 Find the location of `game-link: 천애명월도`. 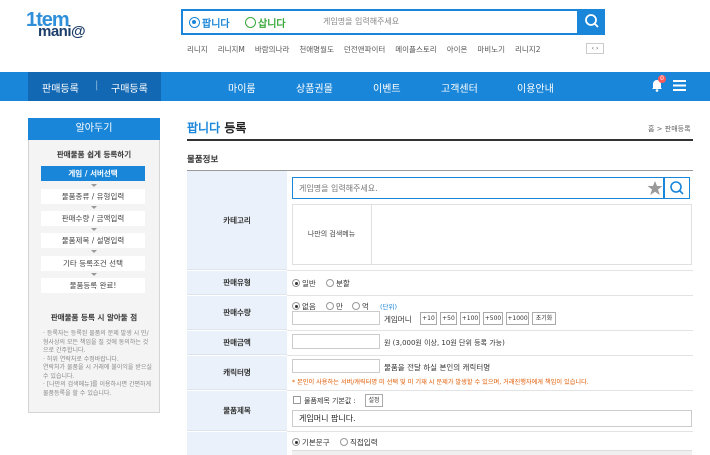

game-link: 천애명월도 is located at coordinates (316, 50).